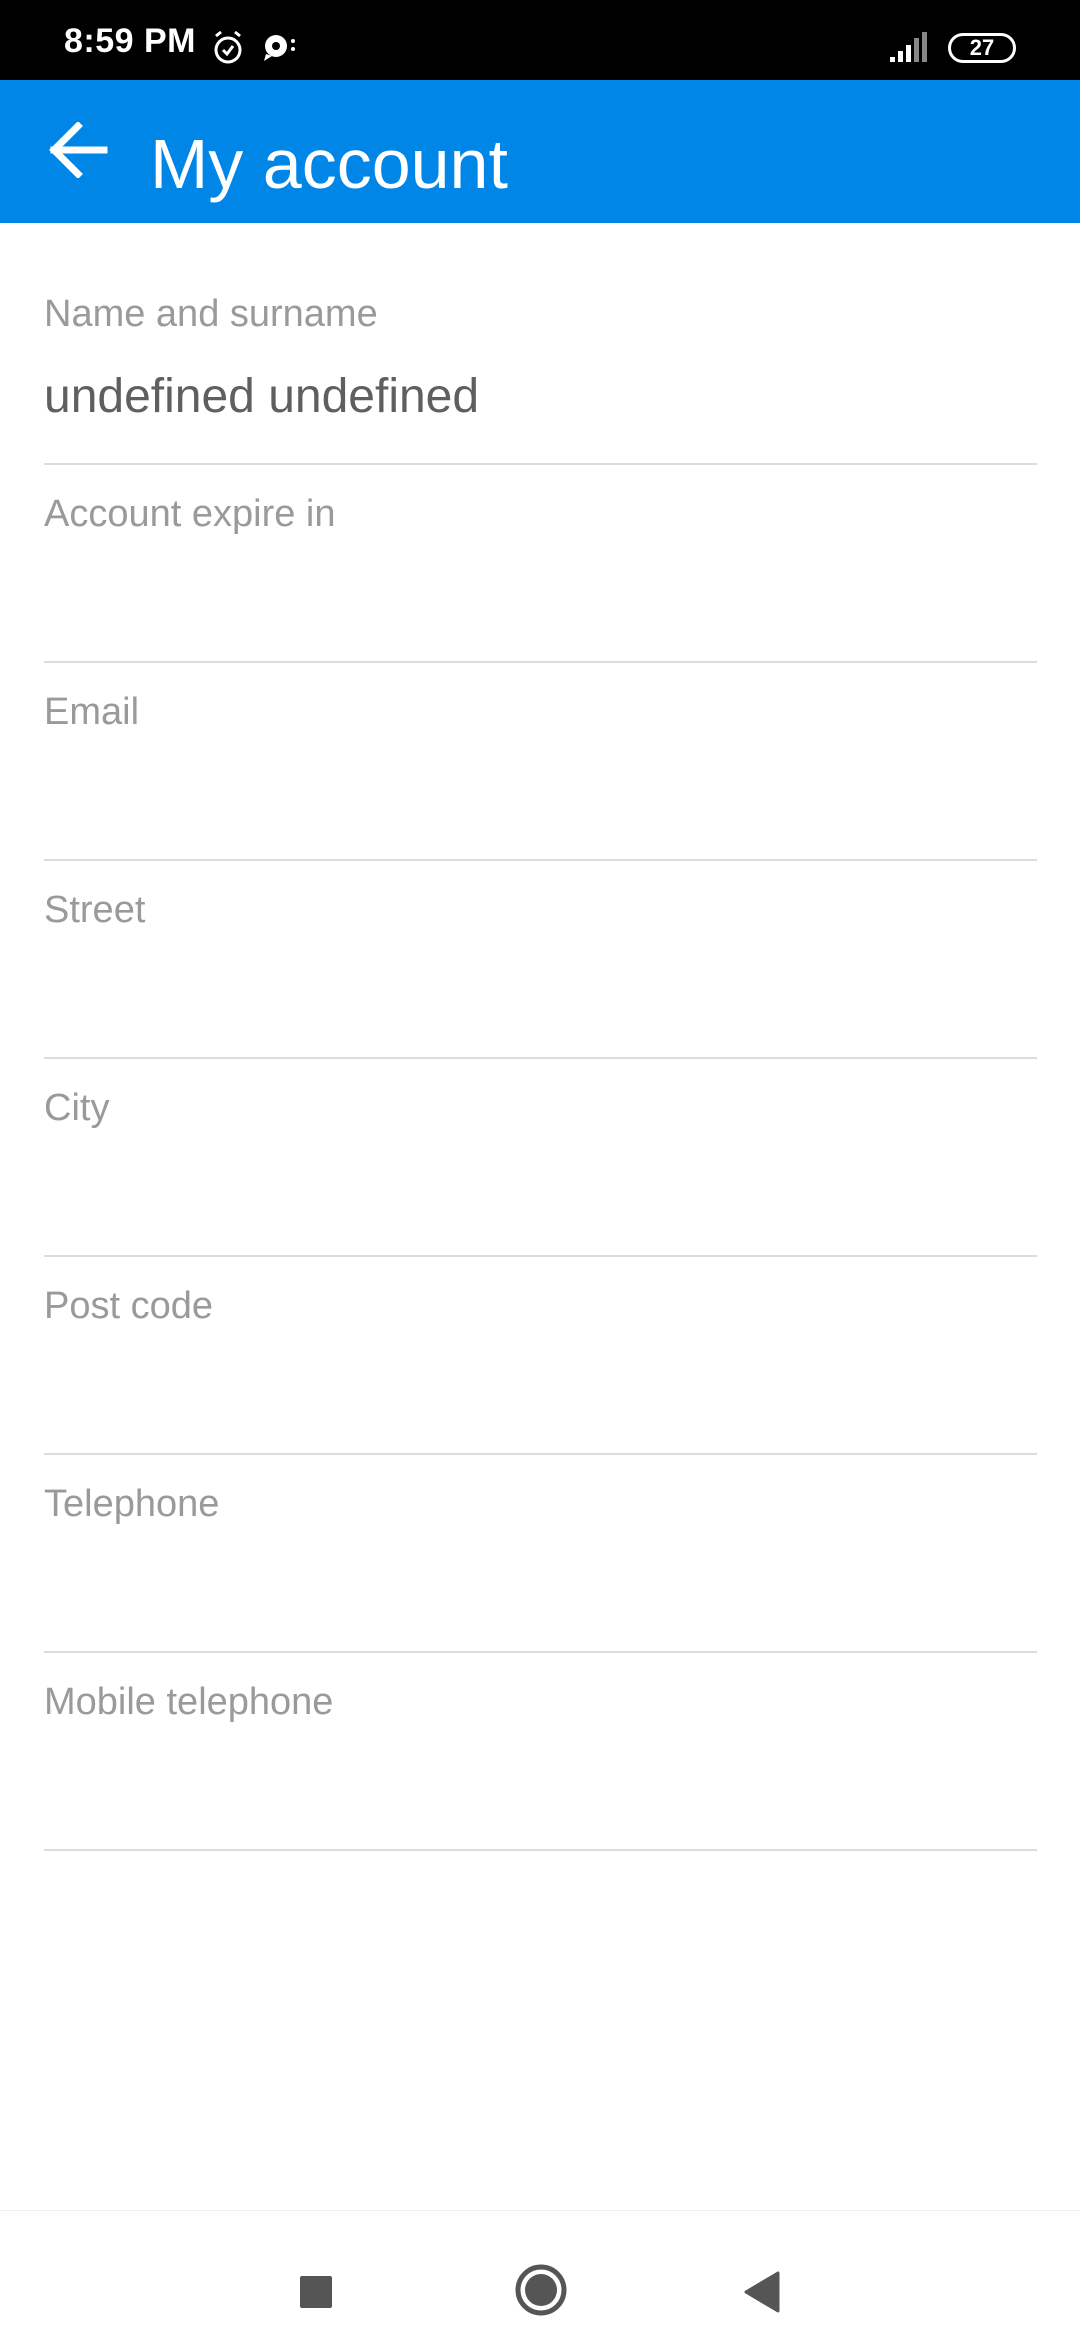 This screenshot has height=2340, width=1080. Describe the element at coordinates (540, 344) in the screenshot. I see `field-name-surname: Name and surname undefined undefined` at that location.